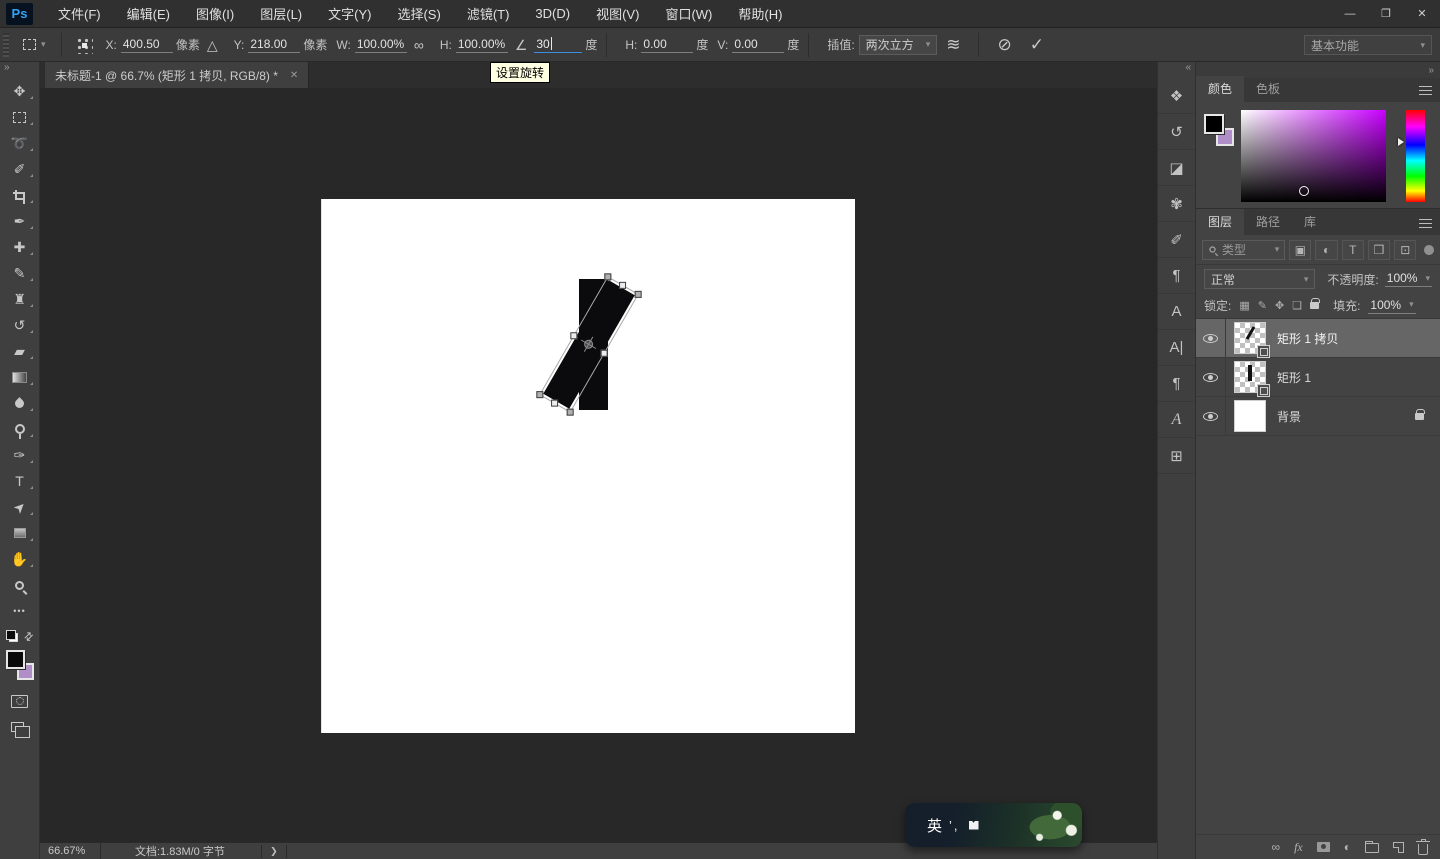 The image size is (1440, 859). Describe the element at coordinates (1252, 340) in the screenshot. I see `layer-thumbnail` at that location.